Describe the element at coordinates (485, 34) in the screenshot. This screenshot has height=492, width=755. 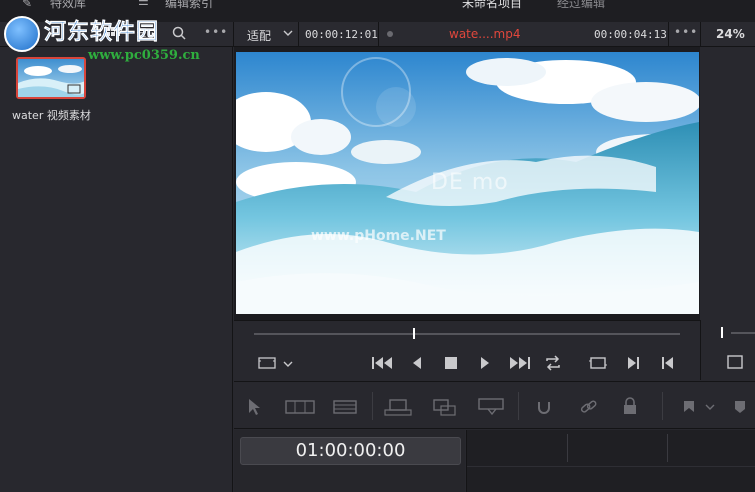
I see `clip-name: wate....mp4` at that location.